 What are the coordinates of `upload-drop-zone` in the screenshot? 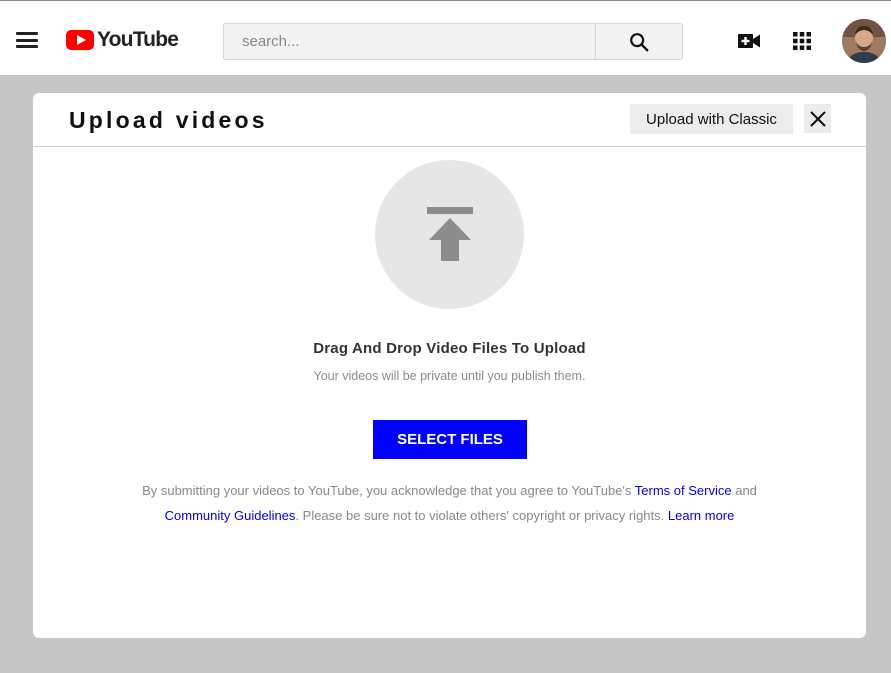 It's located at (449, 234).